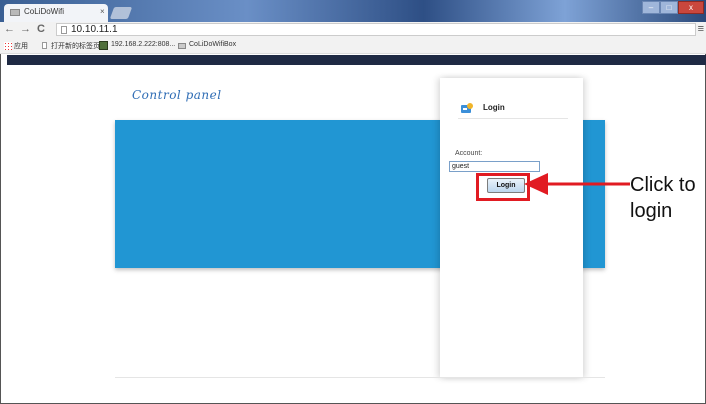 This screenshot has height=404, width=706. Describe the element at coordinates (25, 29) in the screenshot. I see `forward-arrow-icon: →` at that location.